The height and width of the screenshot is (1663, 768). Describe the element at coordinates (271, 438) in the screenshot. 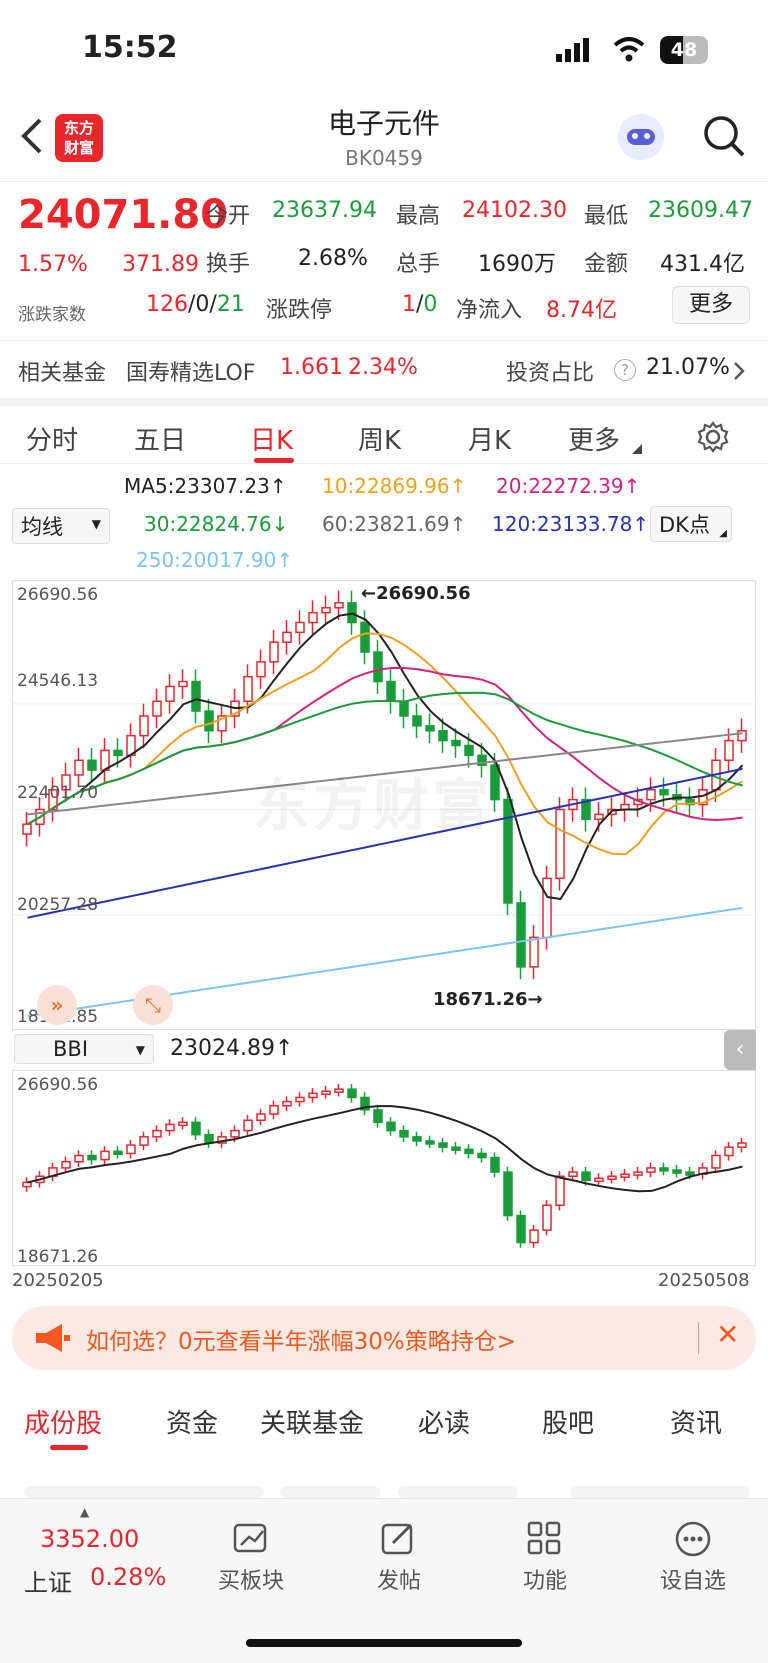

I see `tab-daily-k: 日K` at that location.